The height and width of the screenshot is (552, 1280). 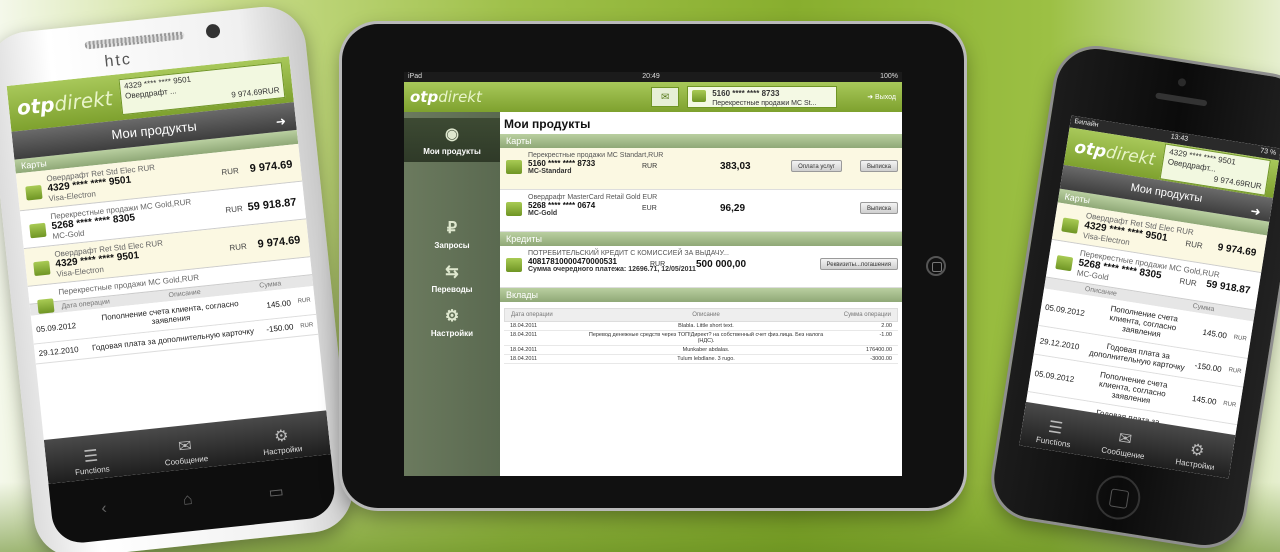 I want to click on recent-key-icon: ▭, so click(x=276, y=491).